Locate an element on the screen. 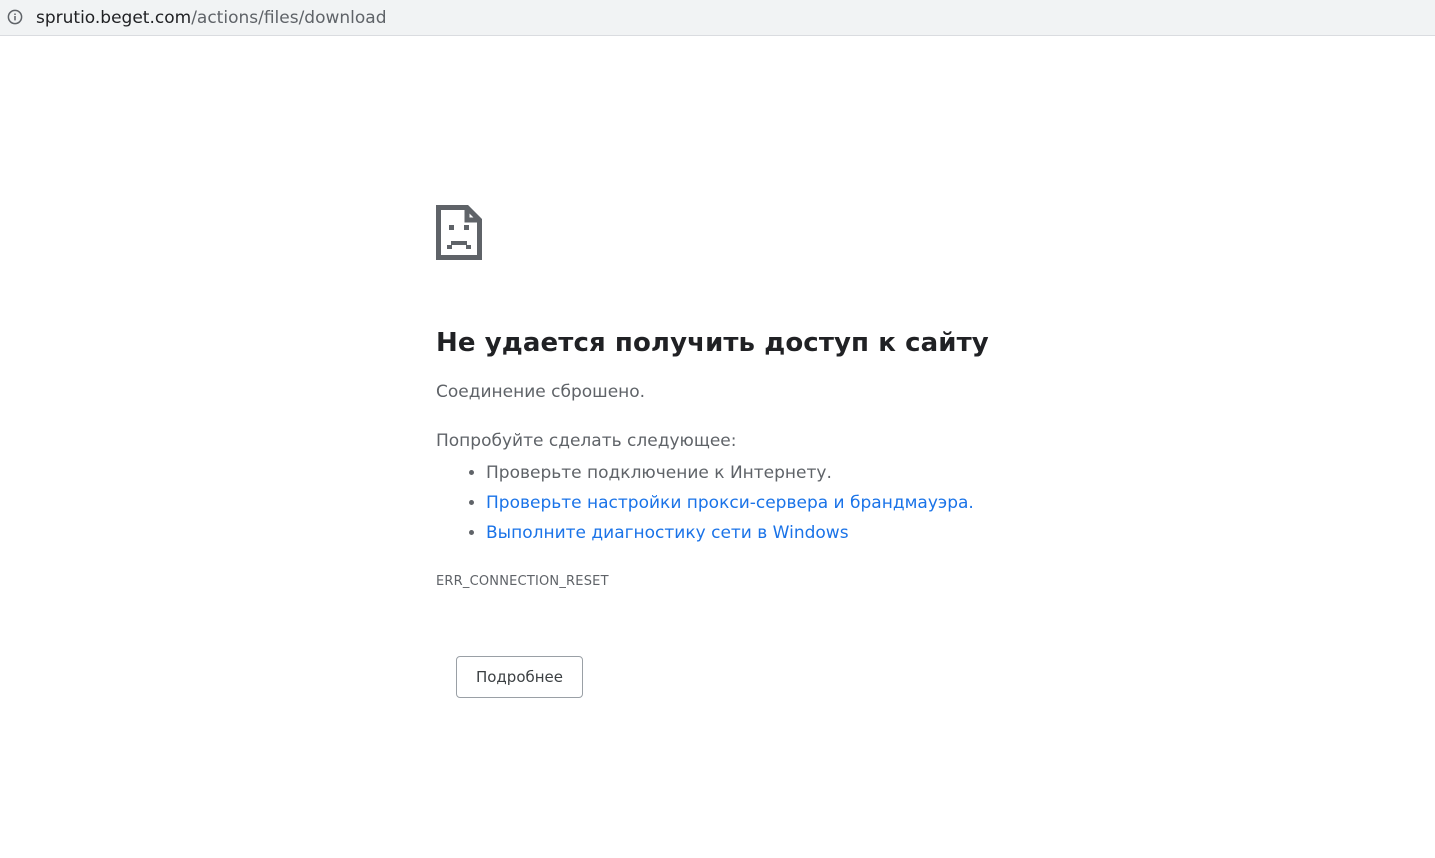  address-bar: sprutio.beget.com/actions/files/download is located at coordinates (717, 18).